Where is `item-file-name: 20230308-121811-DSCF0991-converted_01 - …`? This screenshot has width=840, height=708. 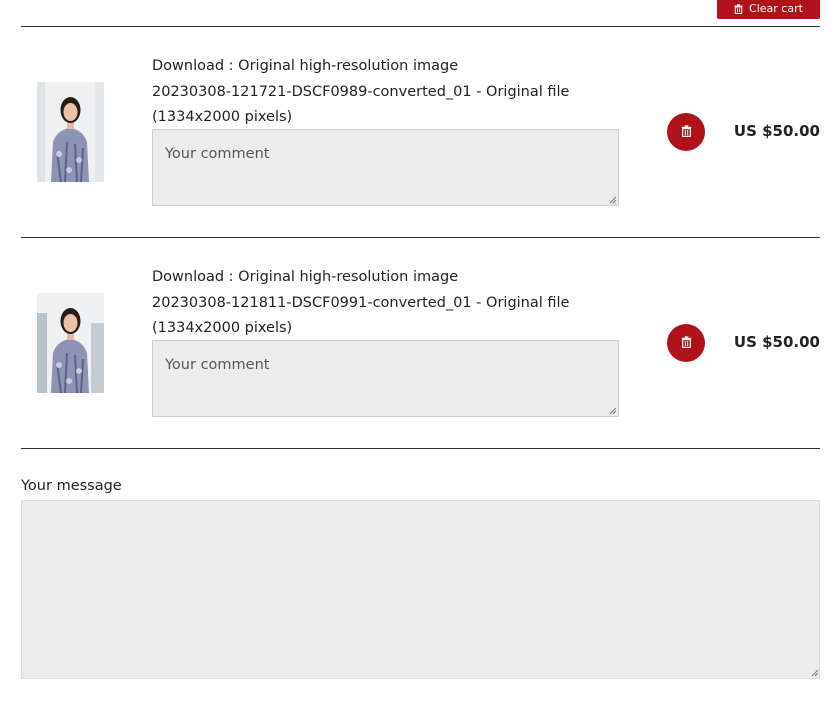 item-file-name: 20230308-121811-DSCF0991-converted_01 - … is located at coordinates (361, 302).